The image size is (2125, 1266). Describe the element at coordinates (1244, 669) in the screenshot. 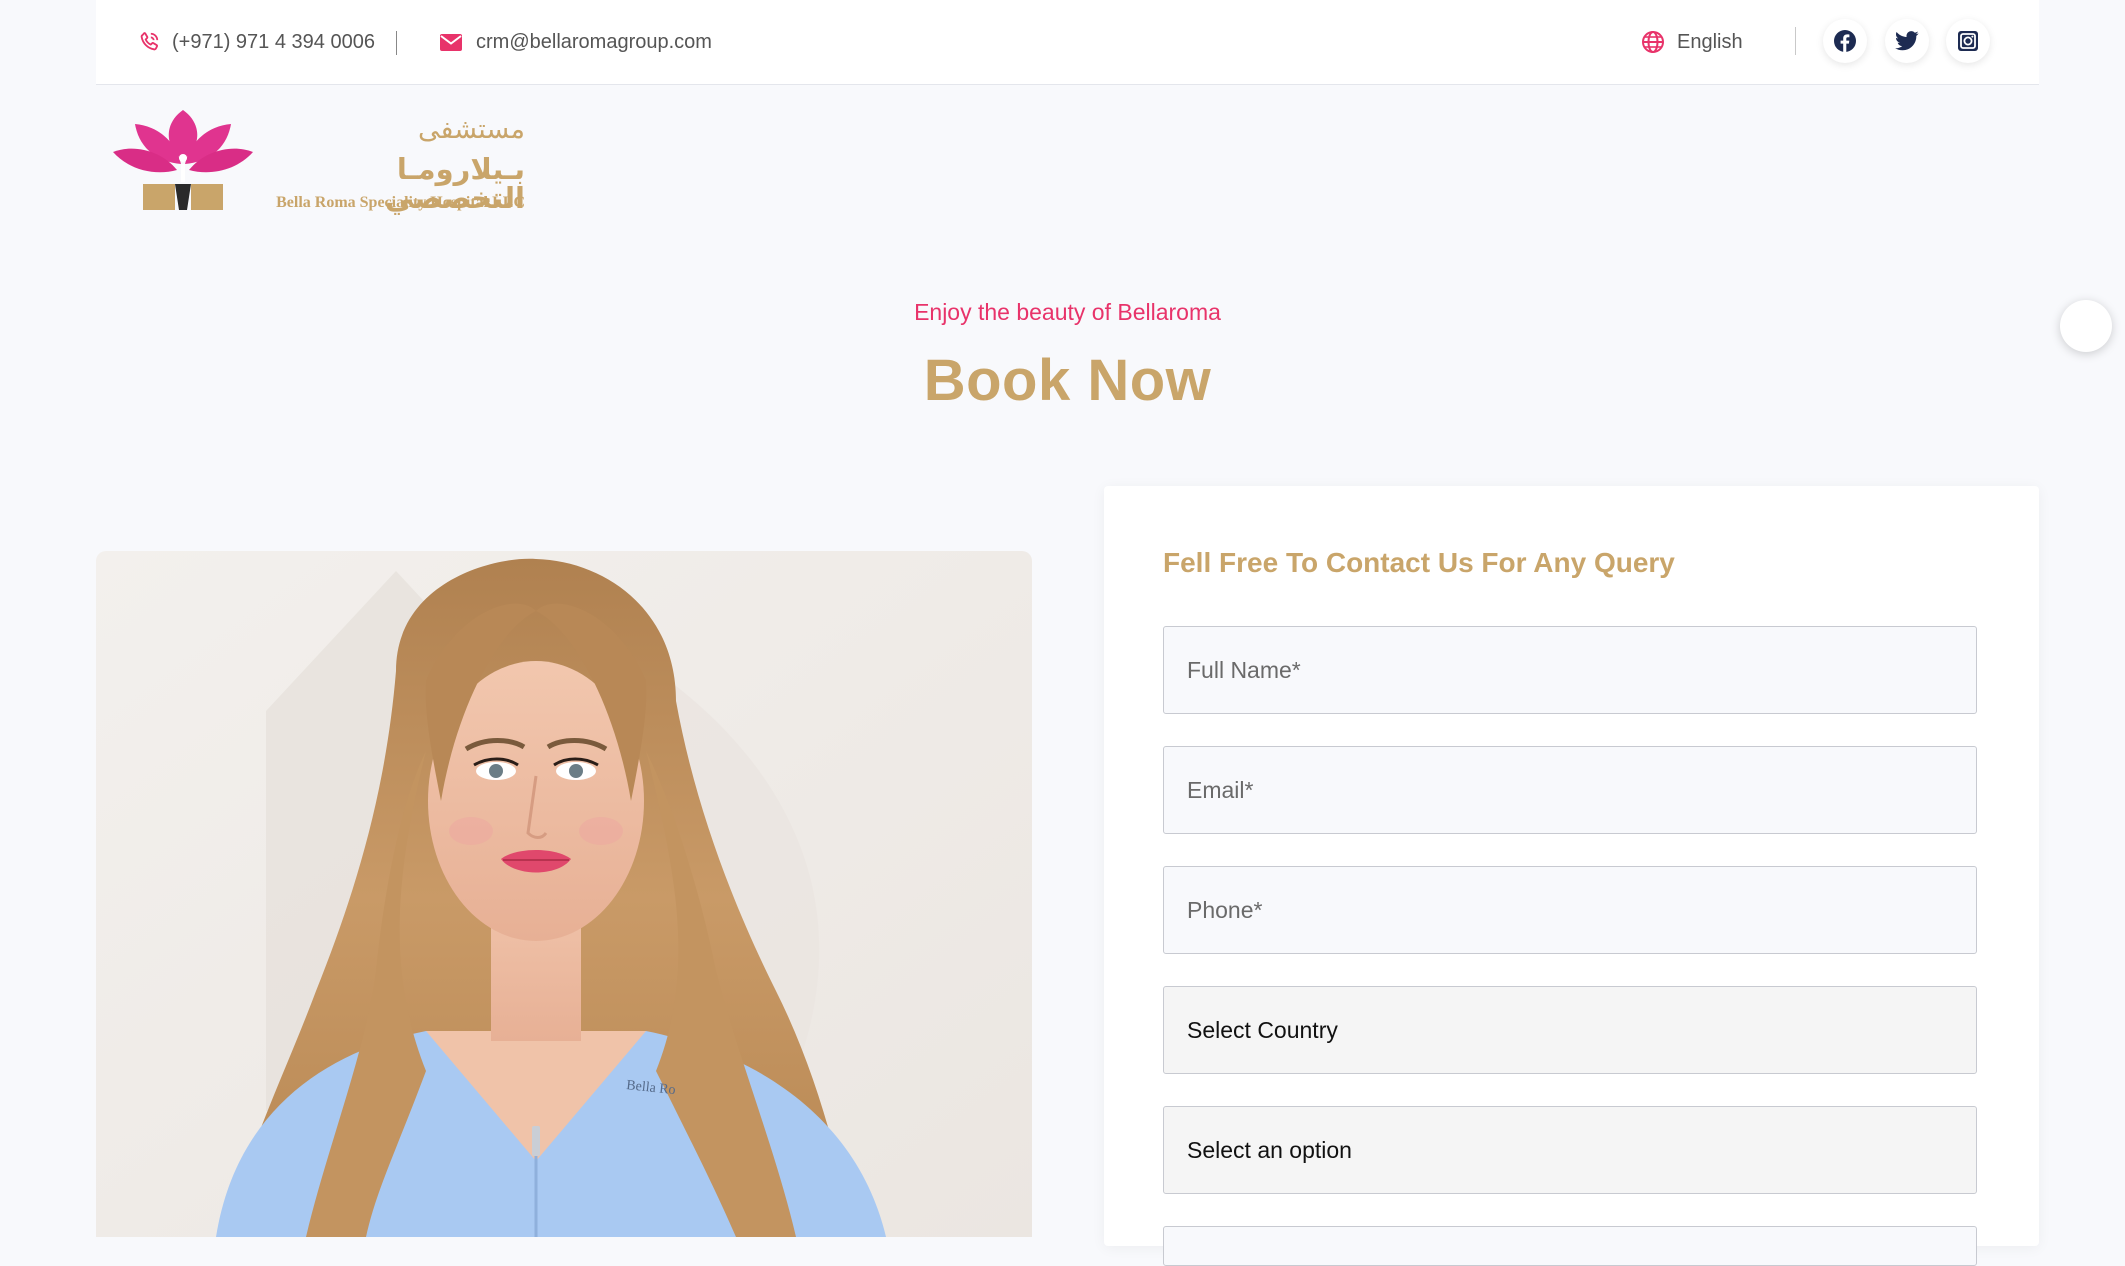

I see `full-name-placeholder: Full Name*` at that location.